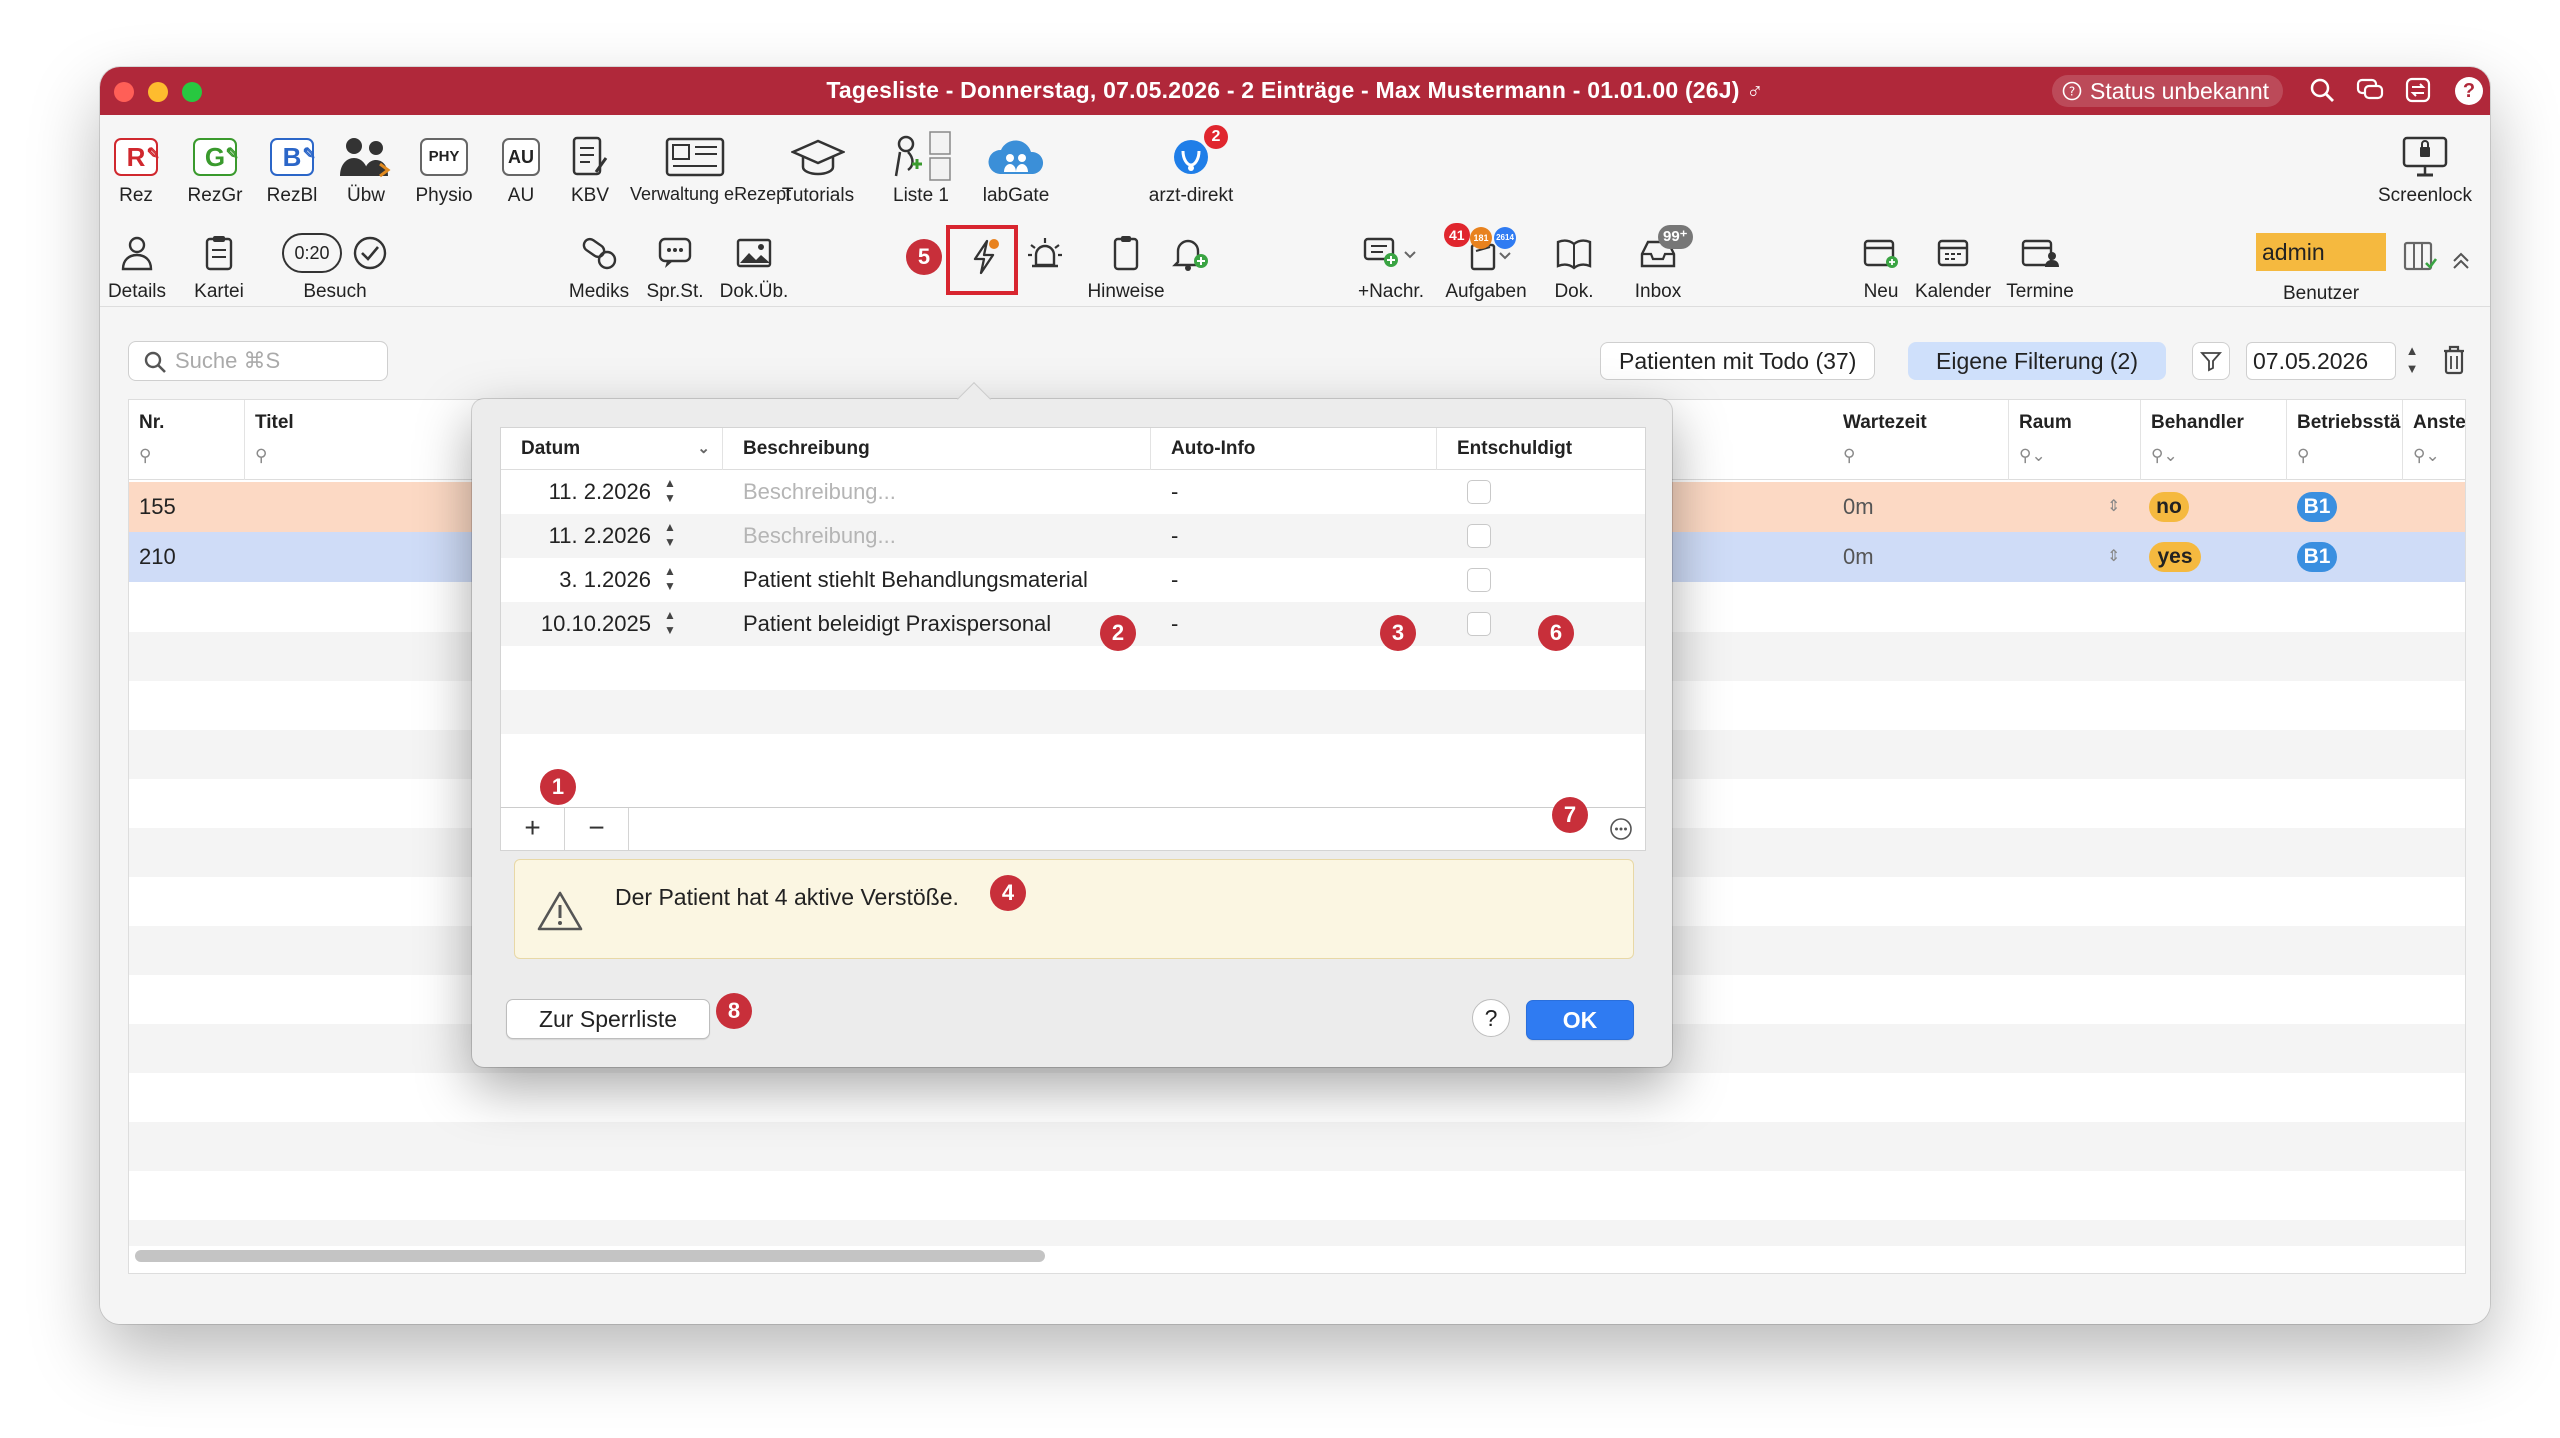  I want to click on column-header-beschreibung: Beschreibung, so click(937, 449).